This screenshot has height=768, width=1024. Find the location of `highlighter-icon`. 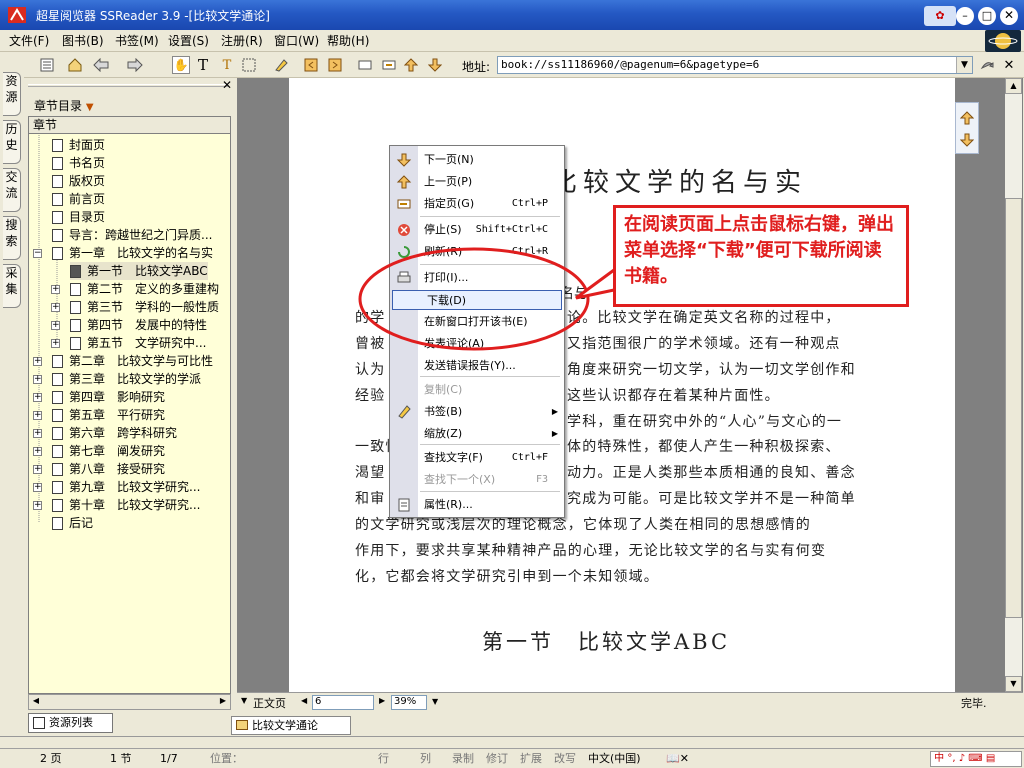

highlighter-icon is located at coordinates (281, 65).